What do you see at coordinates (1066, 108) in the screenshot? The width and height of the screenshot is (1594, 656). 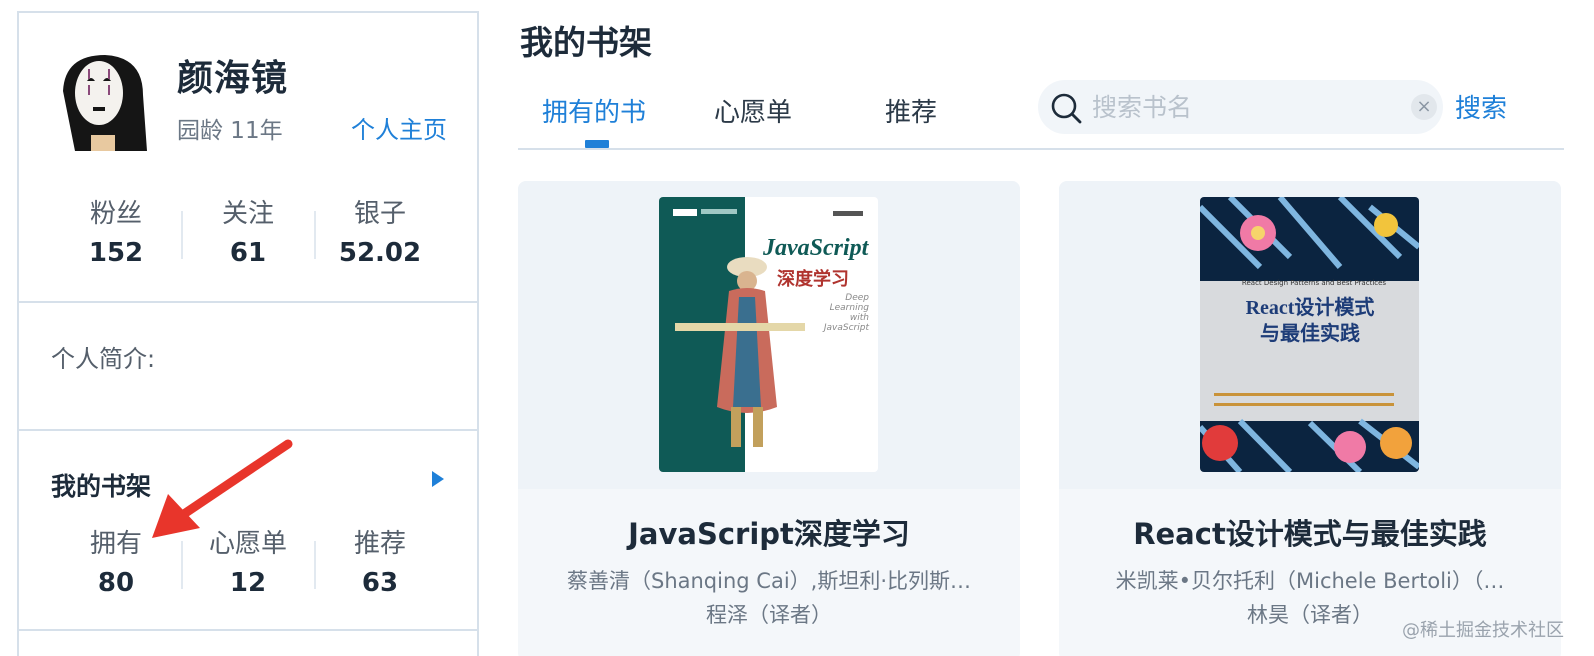 I see `search-icon` at bounding box center [1066, 108].